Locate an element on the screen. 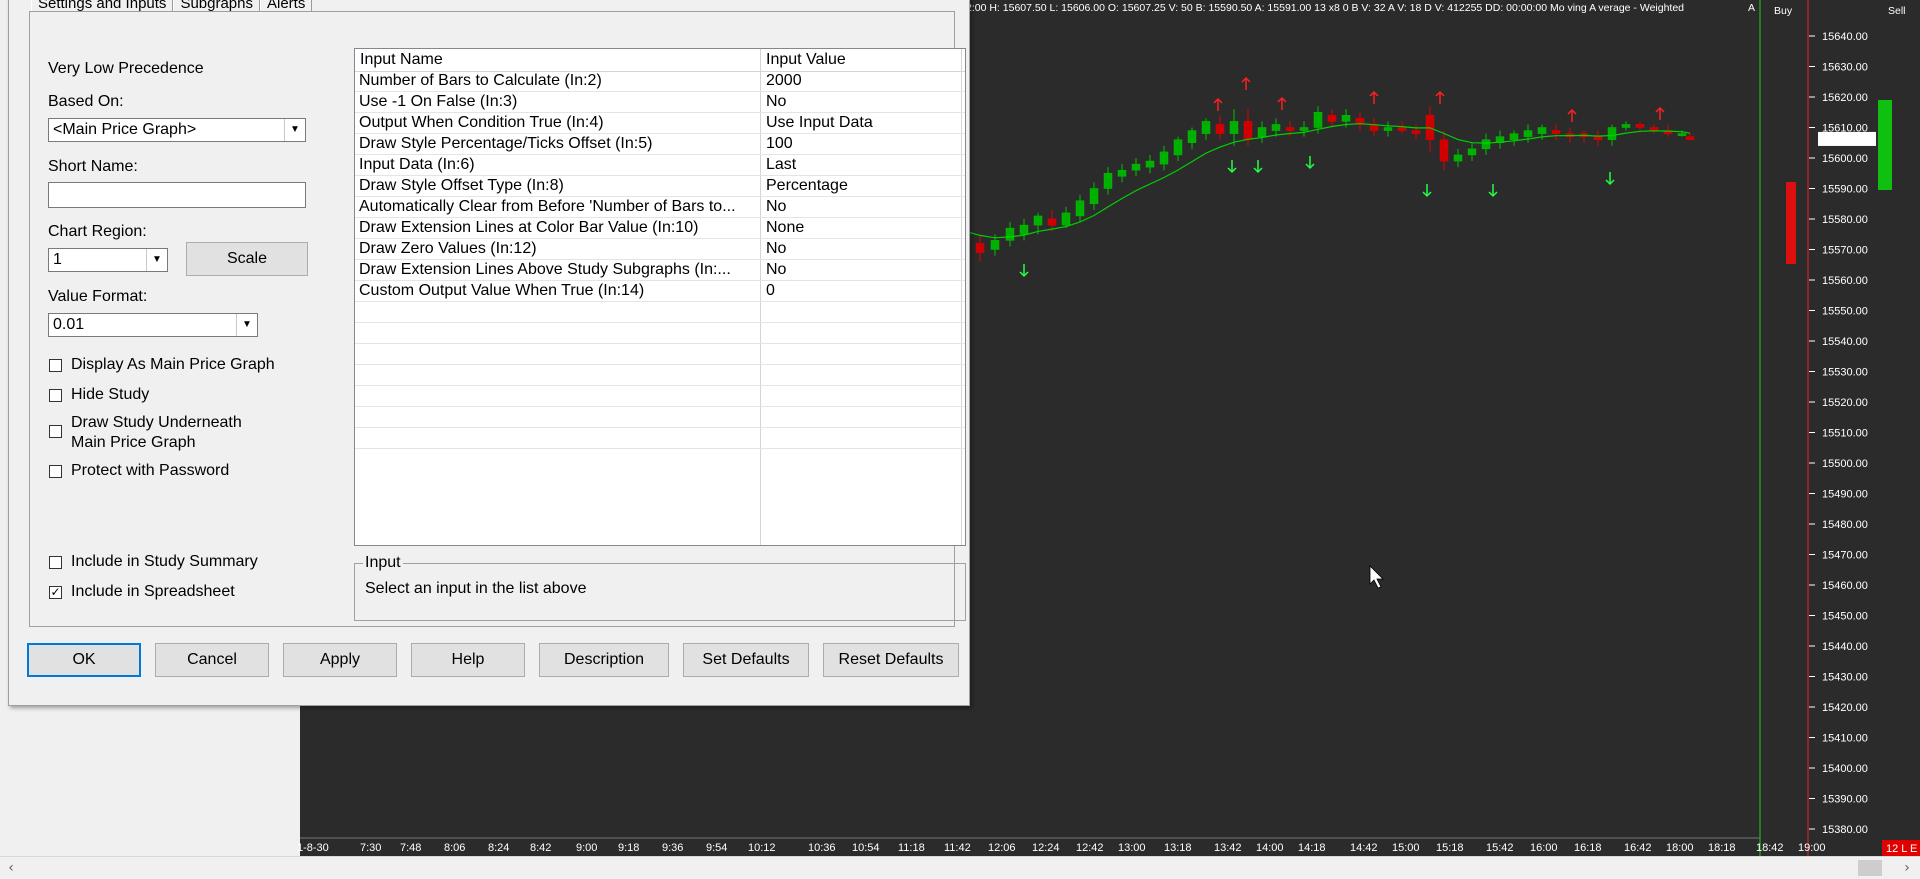  column-header-input-name: Input Name is located at coordinates (401, 60).